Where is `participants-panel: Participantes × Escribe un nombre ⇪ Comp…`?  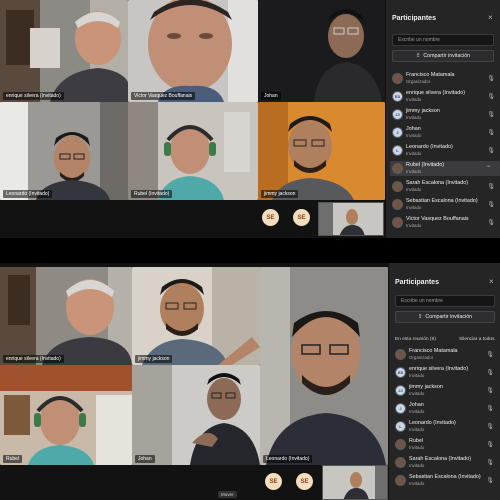
participants-panel: Participantes × Escribe un nombre ⇪ Comp… is located at coordinates (442, 119).